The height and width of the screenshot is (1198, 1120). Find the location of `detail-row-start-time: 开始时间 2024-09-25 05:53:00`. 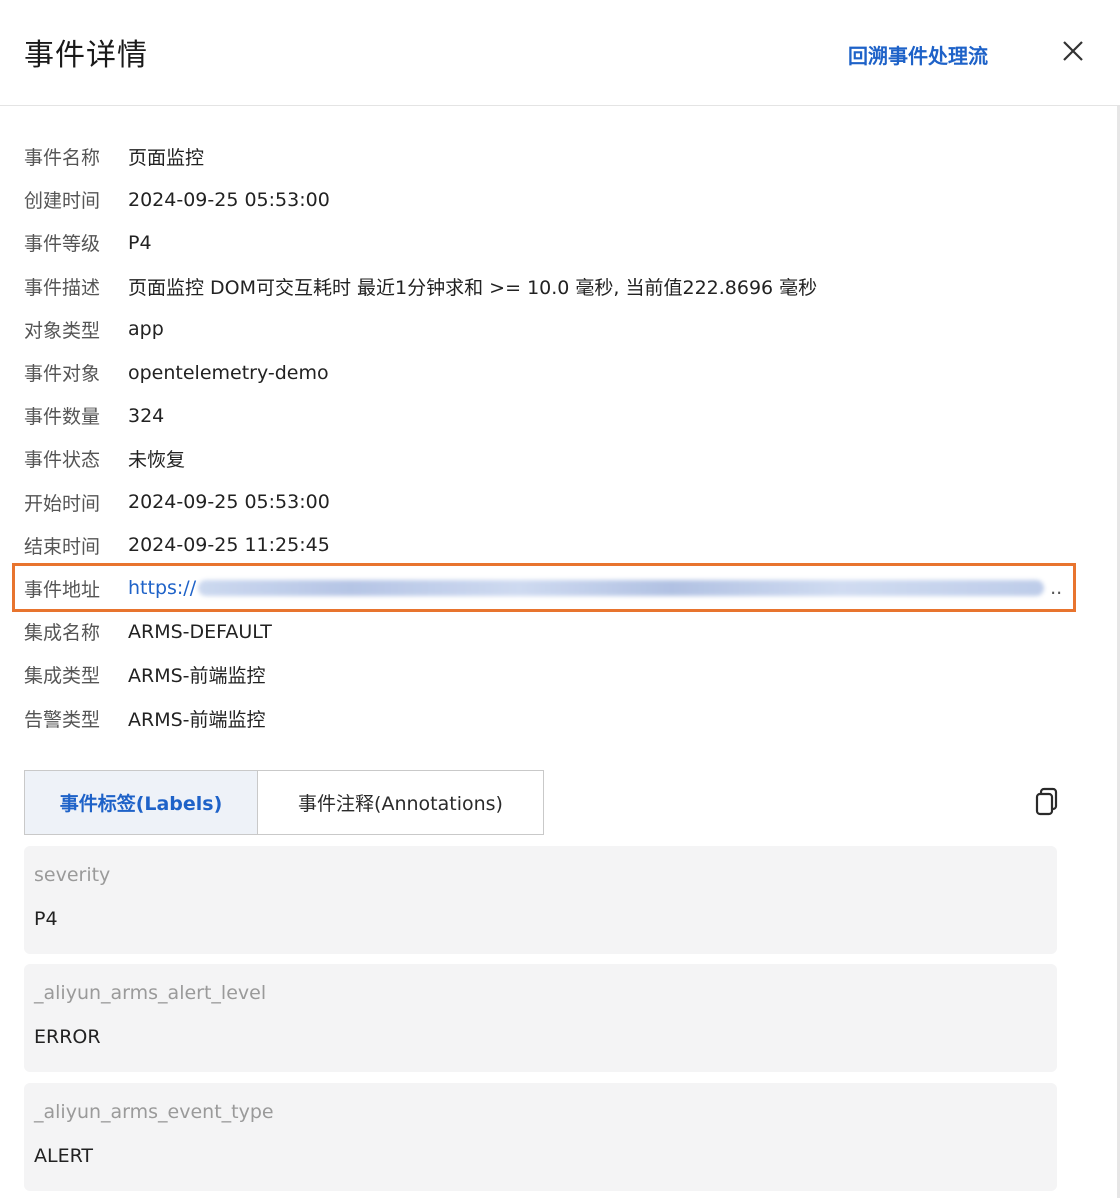

detail-row-start-time: 开始时间 2024-09-25 05:53:00 is located at coordinates (554, 502).